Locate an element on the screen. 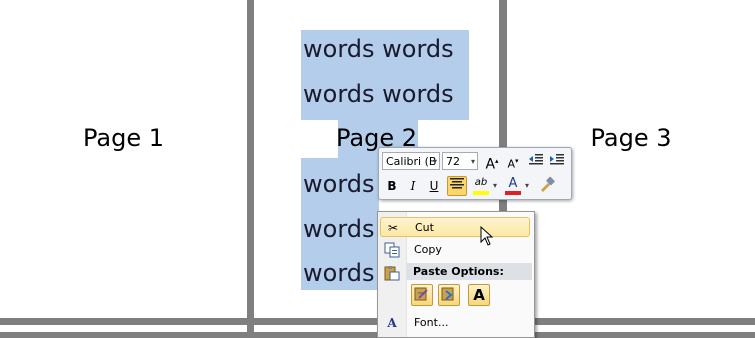 Image resolution: width=755 pixels, height=338 pixels. increase-indent-icon is located at coordinates (557, 159).